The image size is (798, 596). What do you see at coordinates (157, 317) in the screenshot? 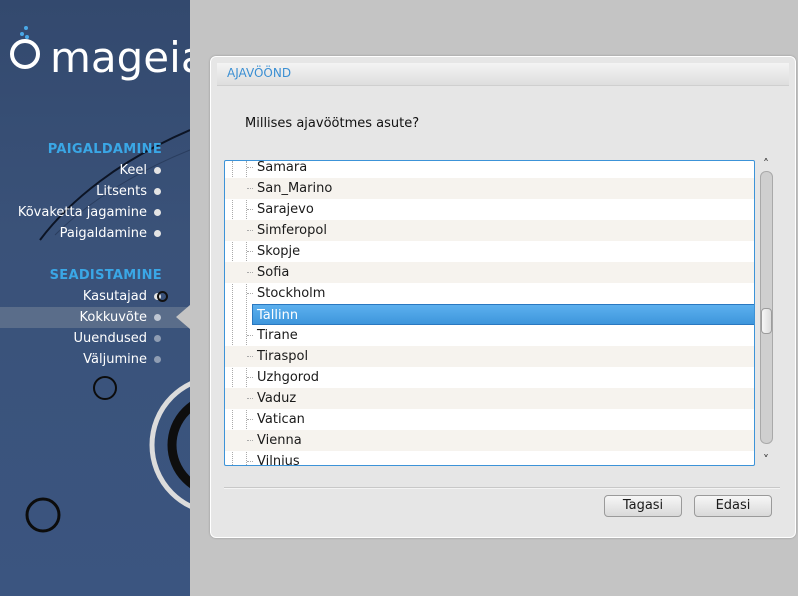
I see `step-current-icon` at bounding box center [157, 317].